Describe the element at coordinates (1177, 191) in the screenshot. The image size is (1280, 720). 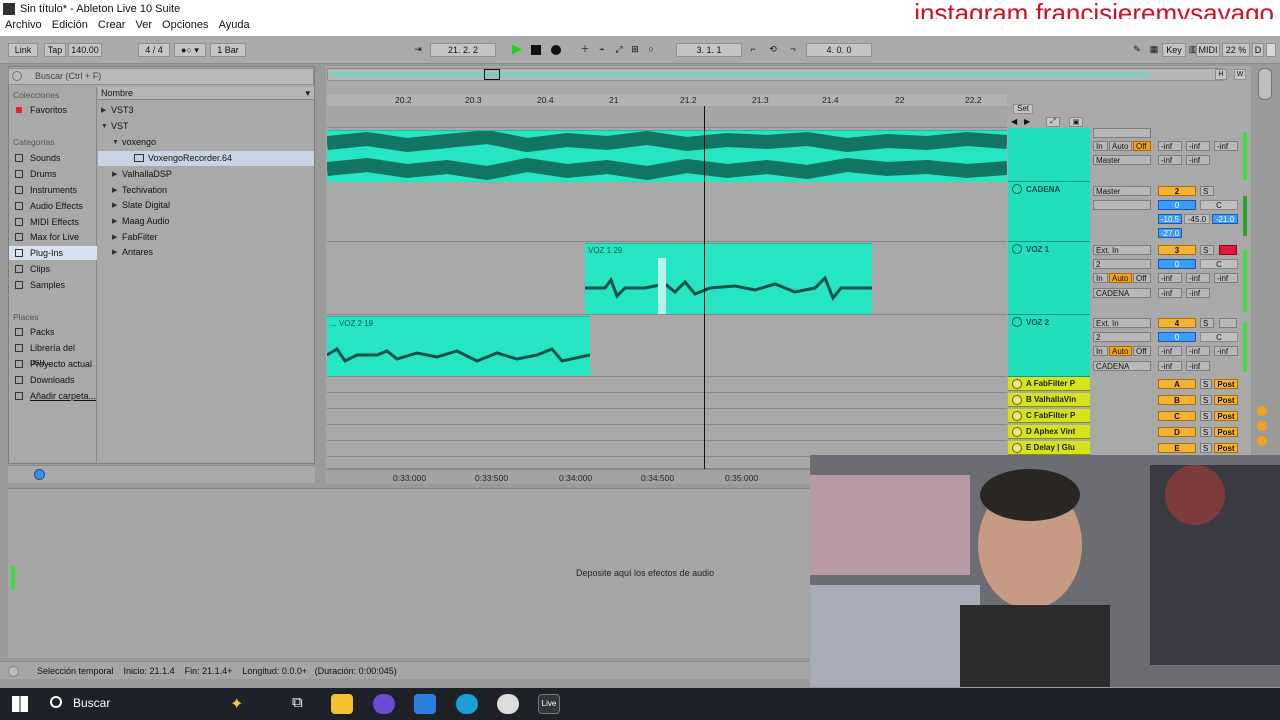
I see `track-activator: 2` at that location.